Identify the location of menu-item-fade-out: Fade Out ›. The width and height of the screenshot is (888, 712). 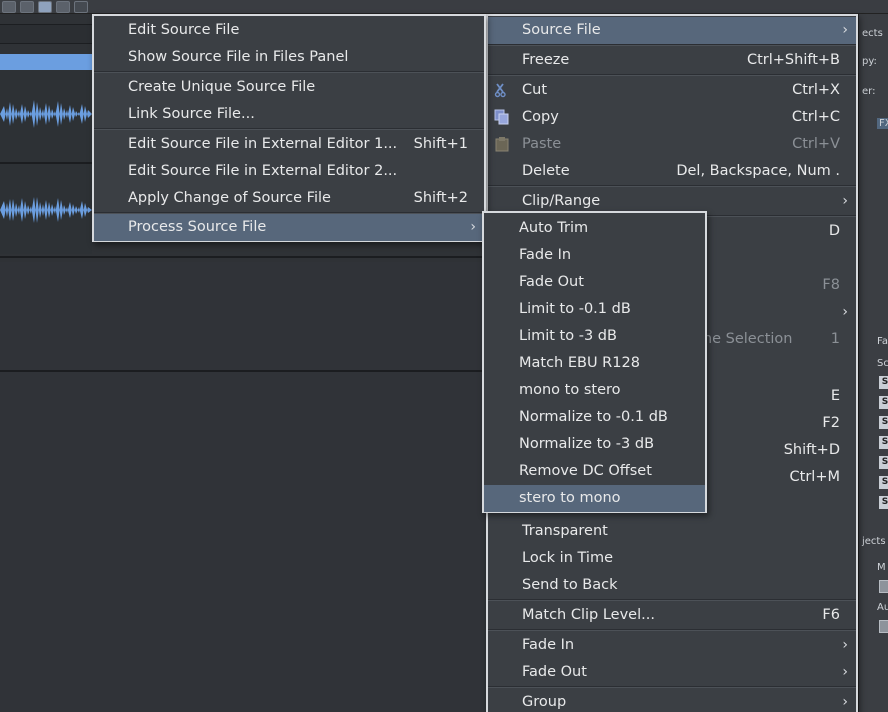
(672, 672).